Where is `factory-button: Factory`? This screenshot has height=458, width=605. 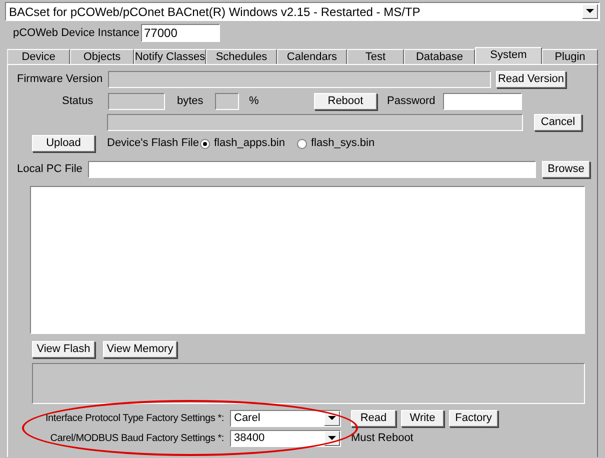 factory-button: Factory is located at coordinates (473, 418).